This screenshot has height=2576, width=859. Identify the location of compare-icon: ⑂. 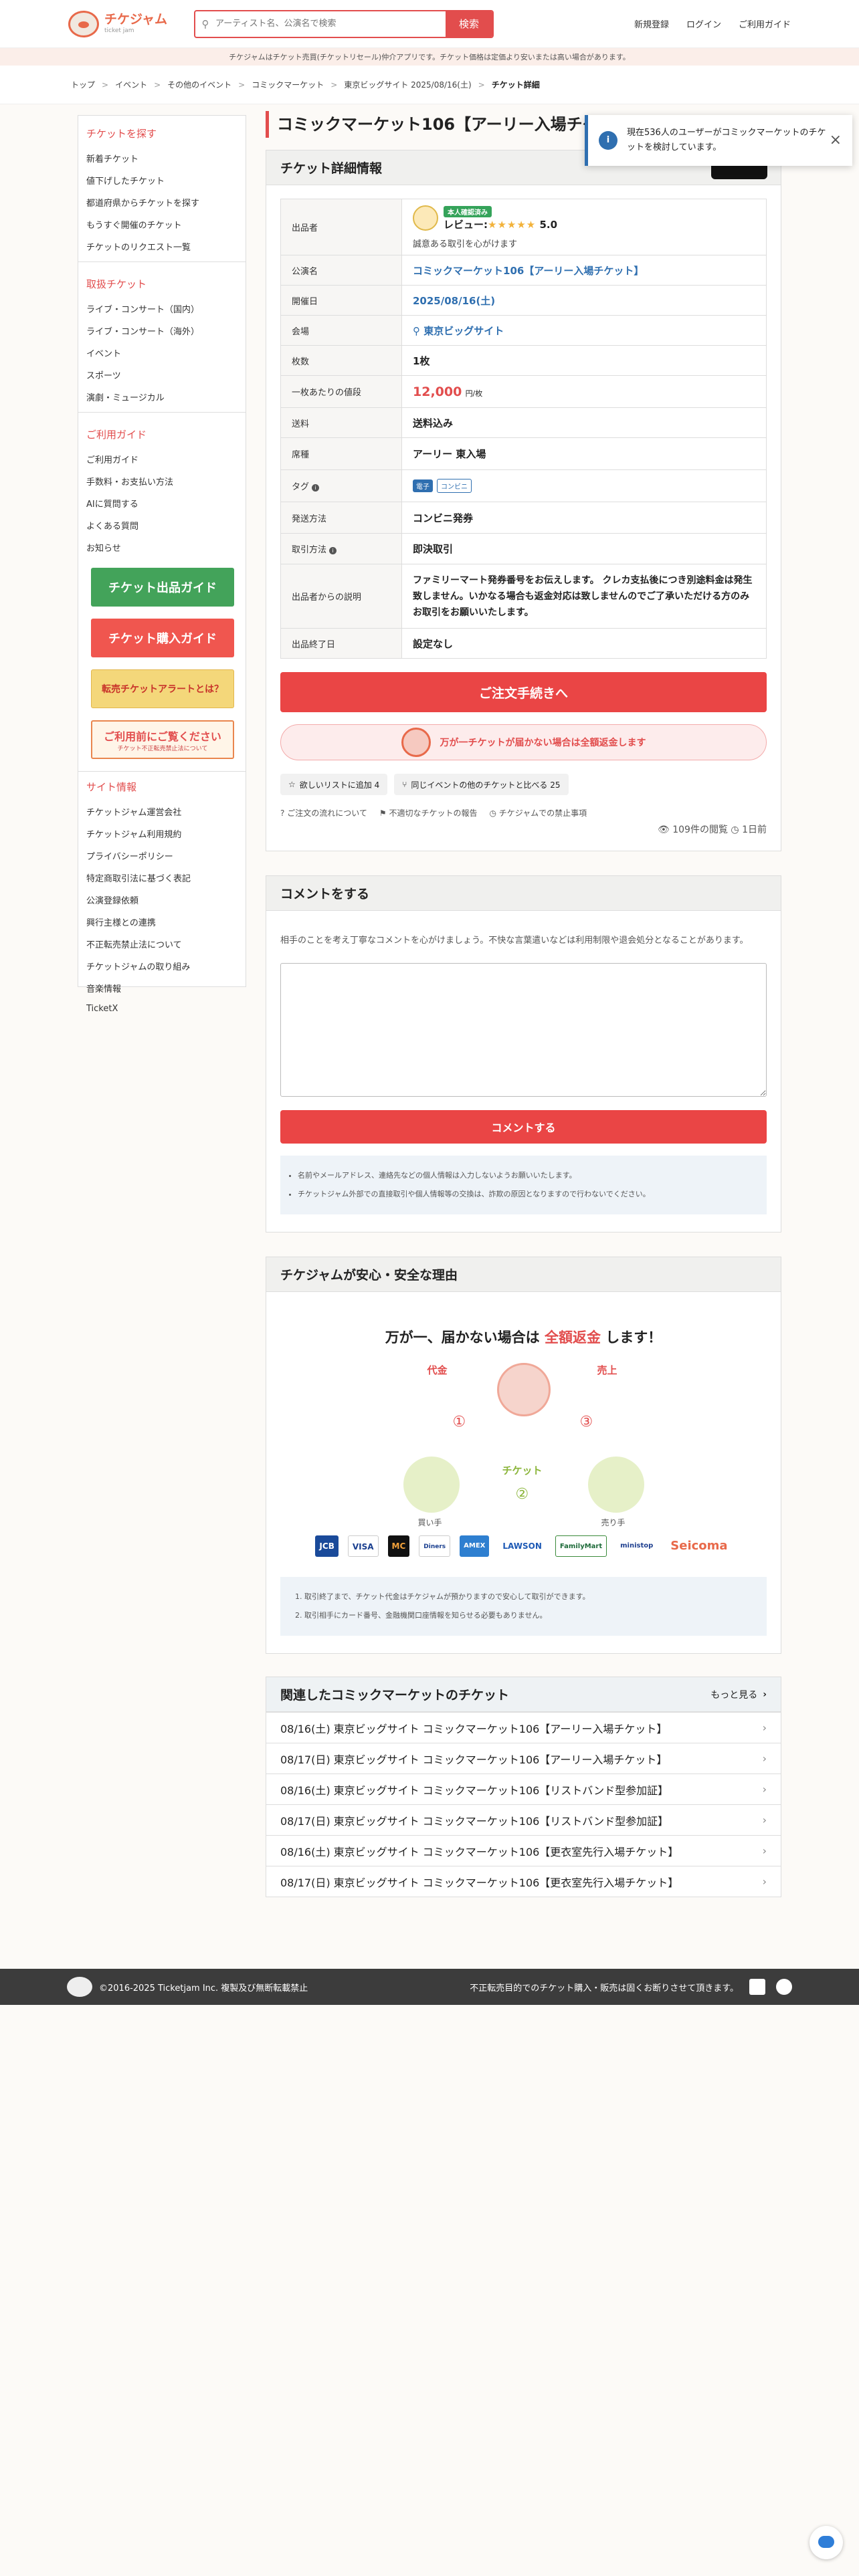
(405, 784).